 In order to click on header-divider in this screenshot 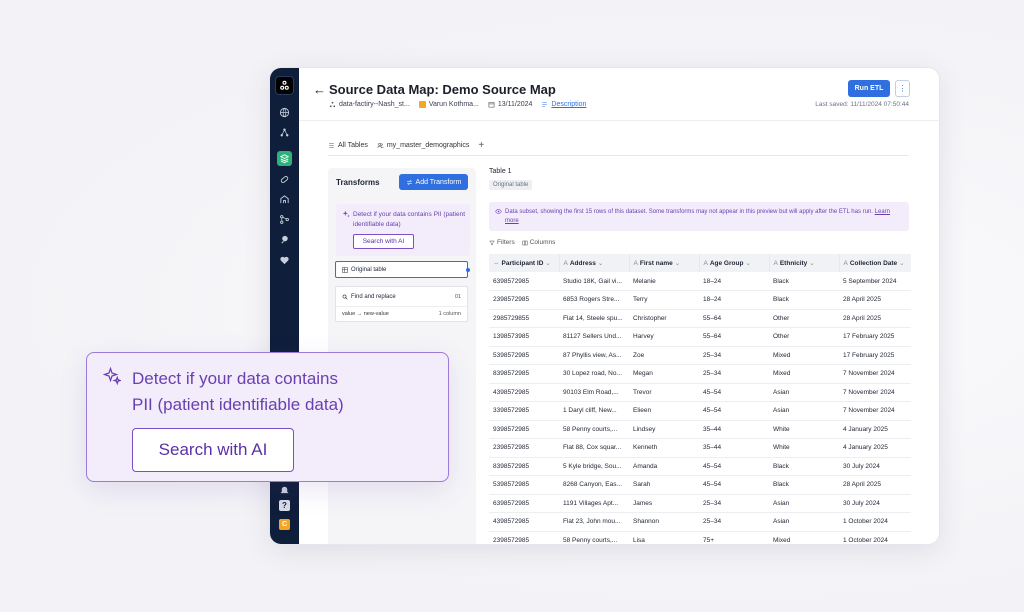, I will do `click(619, 120)`.